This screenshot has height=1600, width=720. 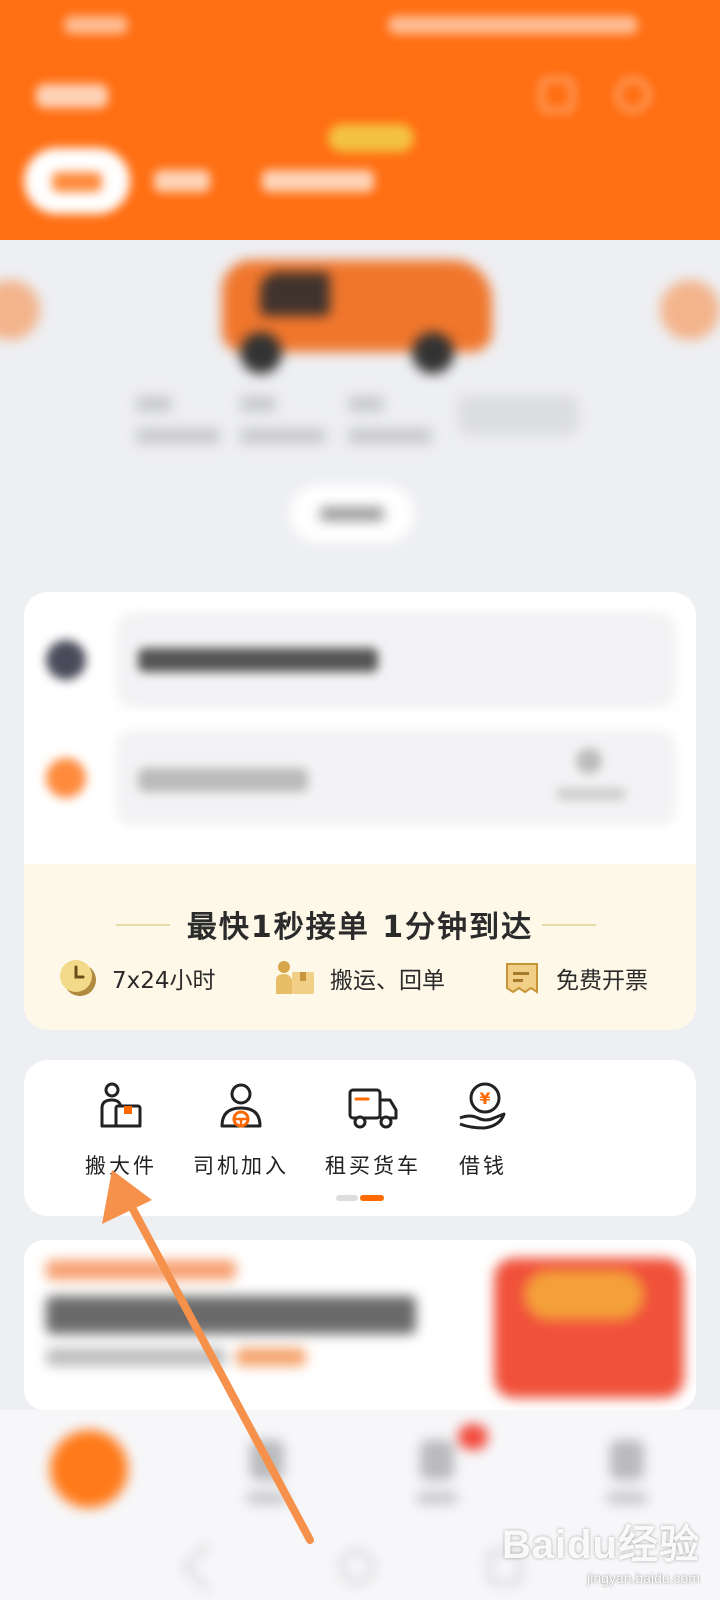 I want to click on invoice-icon, so click(x=522, y=978).